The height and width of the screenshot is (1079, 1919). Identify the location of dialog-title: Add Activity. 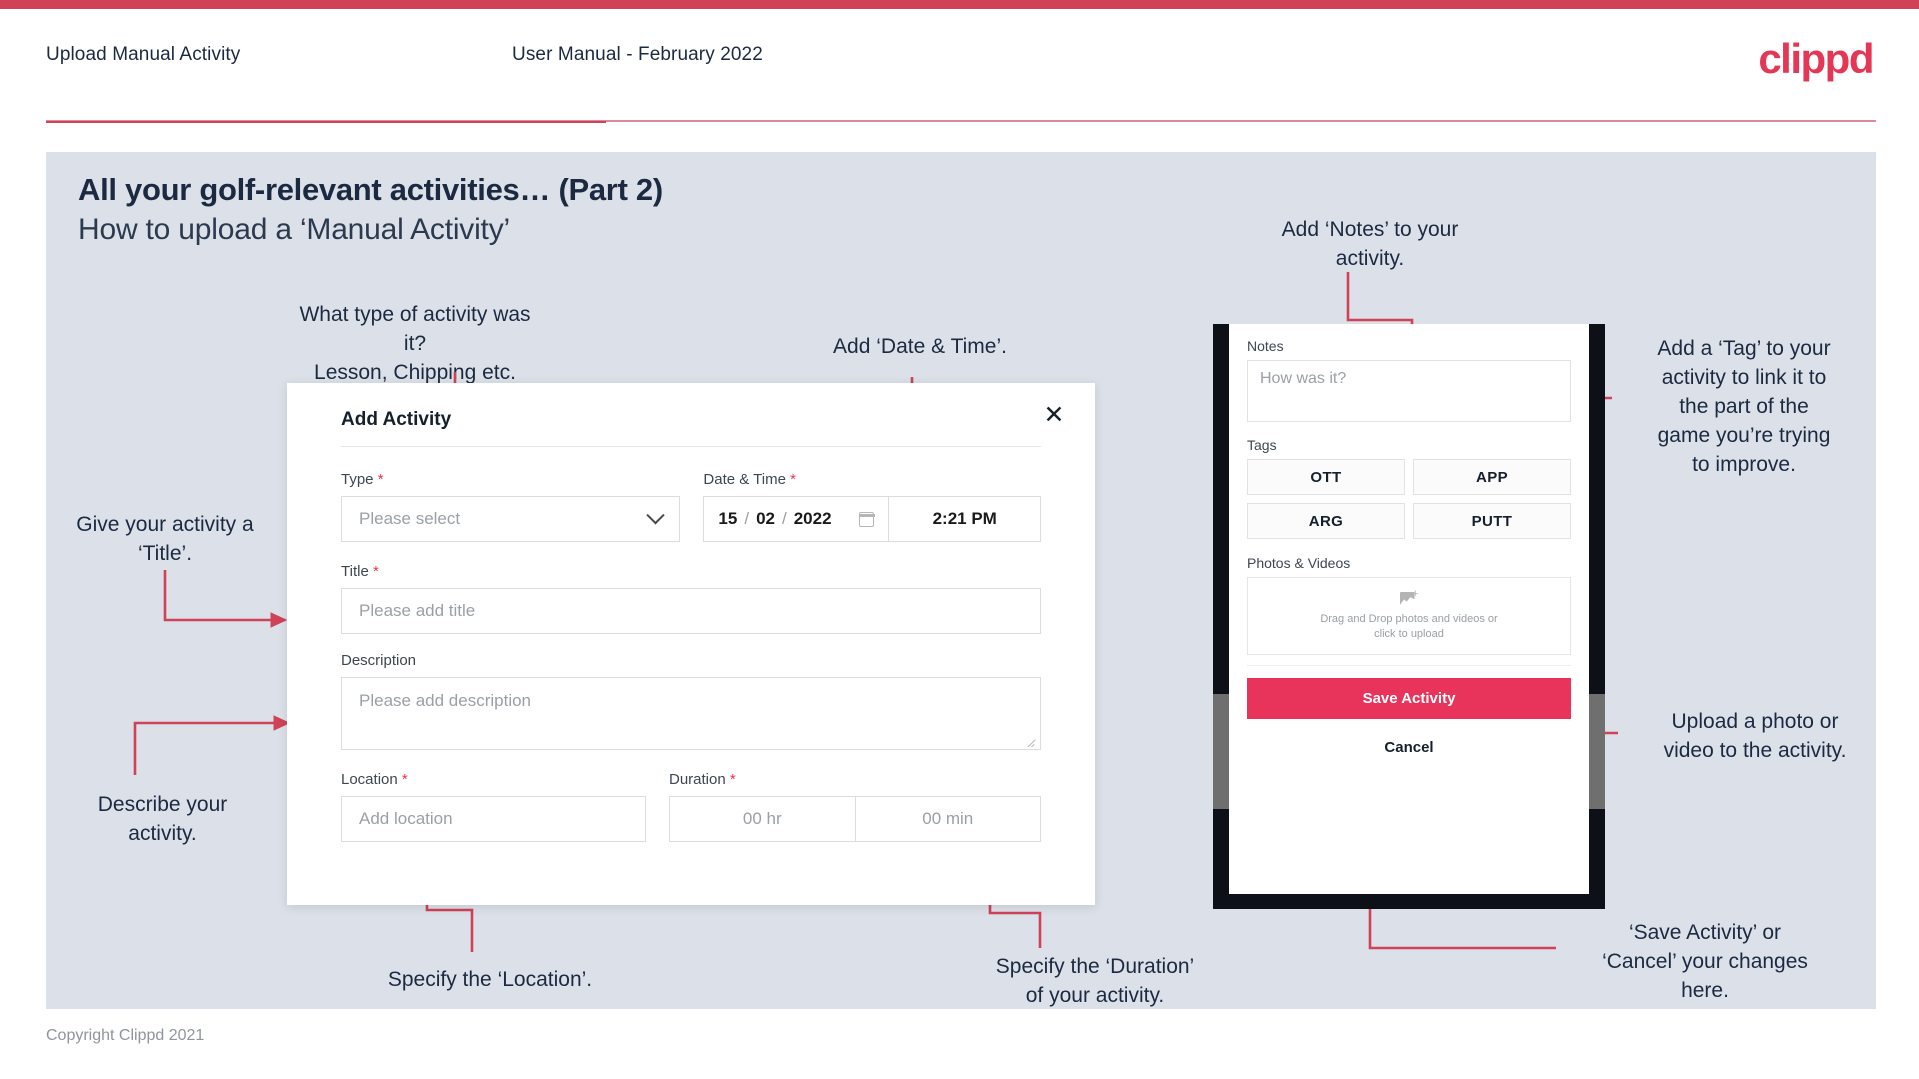
(396, 419).